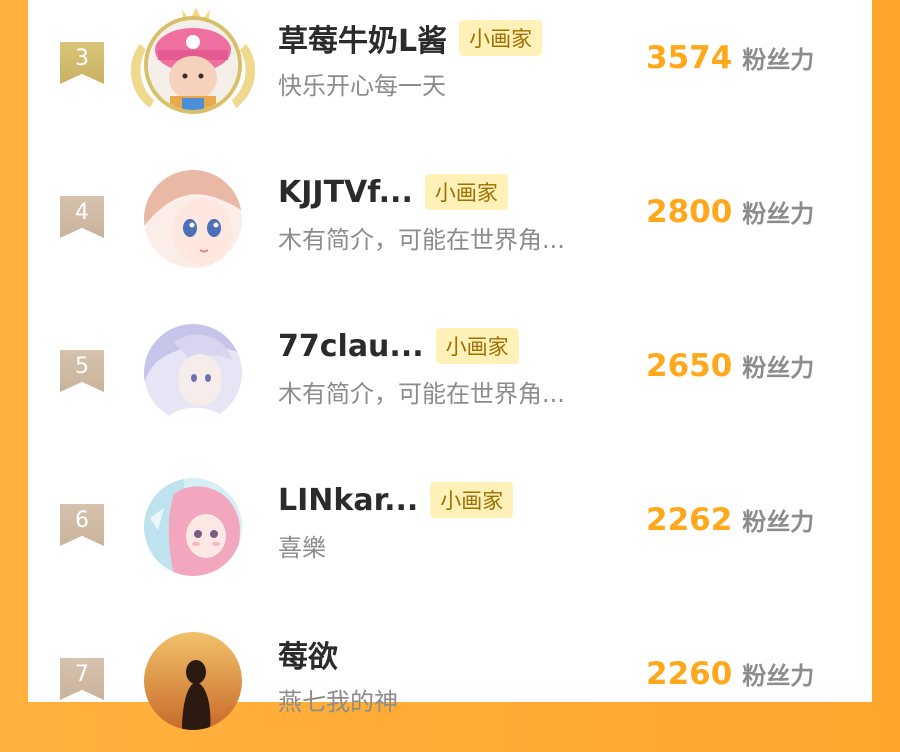 This screenshot has width=900, height=752. Describe the element at coordinates (82, 371) in the screenshot. I see `rank-flag-5: 5` at that location.